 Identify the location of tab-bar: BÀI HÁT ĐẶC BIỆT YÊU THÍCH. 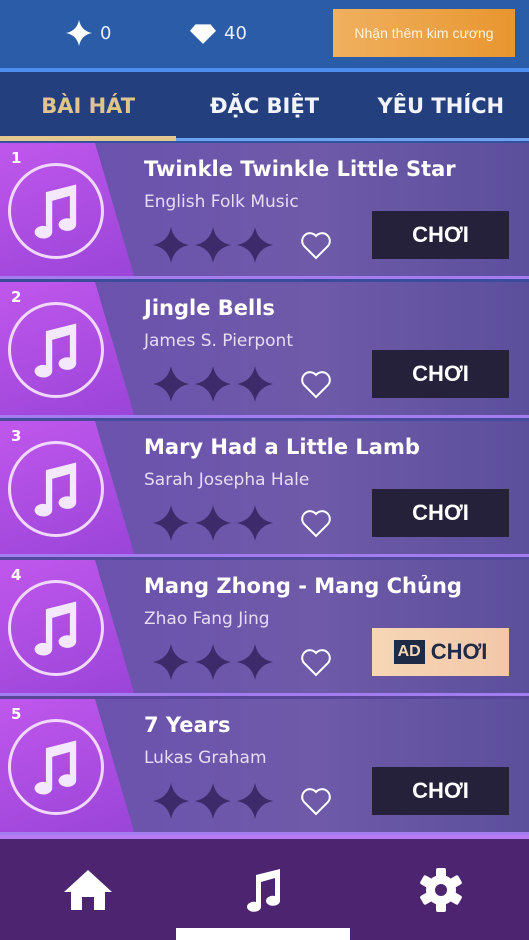
(264, 106).